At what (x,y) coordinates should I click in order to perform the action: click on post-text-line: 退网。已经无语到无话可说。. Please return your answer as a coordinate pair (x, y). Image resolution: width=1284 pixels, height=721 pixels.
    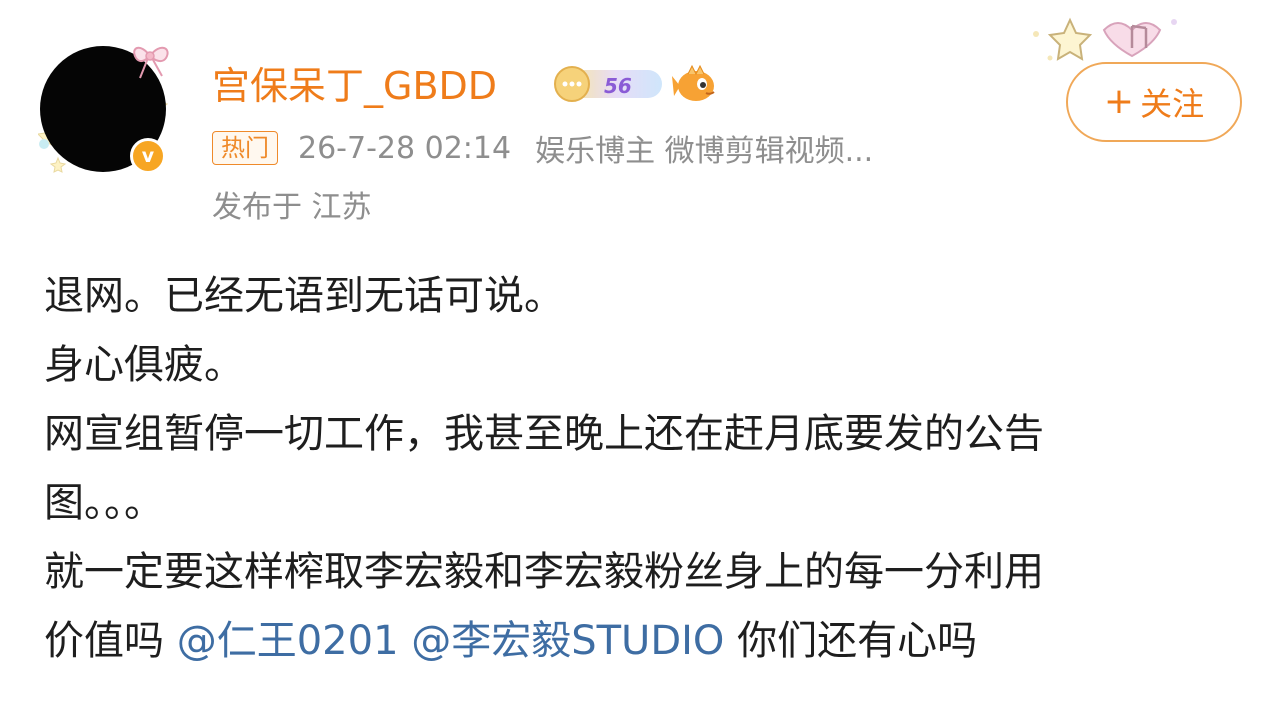
    Looking at the image, I should click on (304, 296).